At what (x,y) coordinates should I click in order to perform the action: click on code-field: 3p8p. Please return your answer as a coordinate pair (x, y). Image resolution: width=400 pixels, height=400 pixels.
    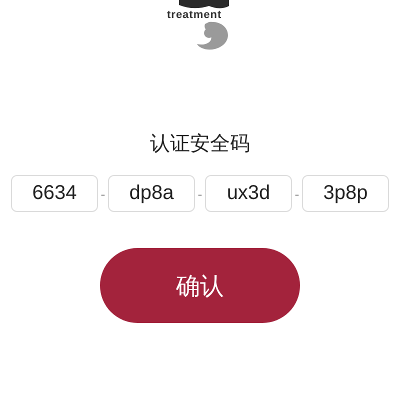
    Looking at the image, I should click on (345, 193).